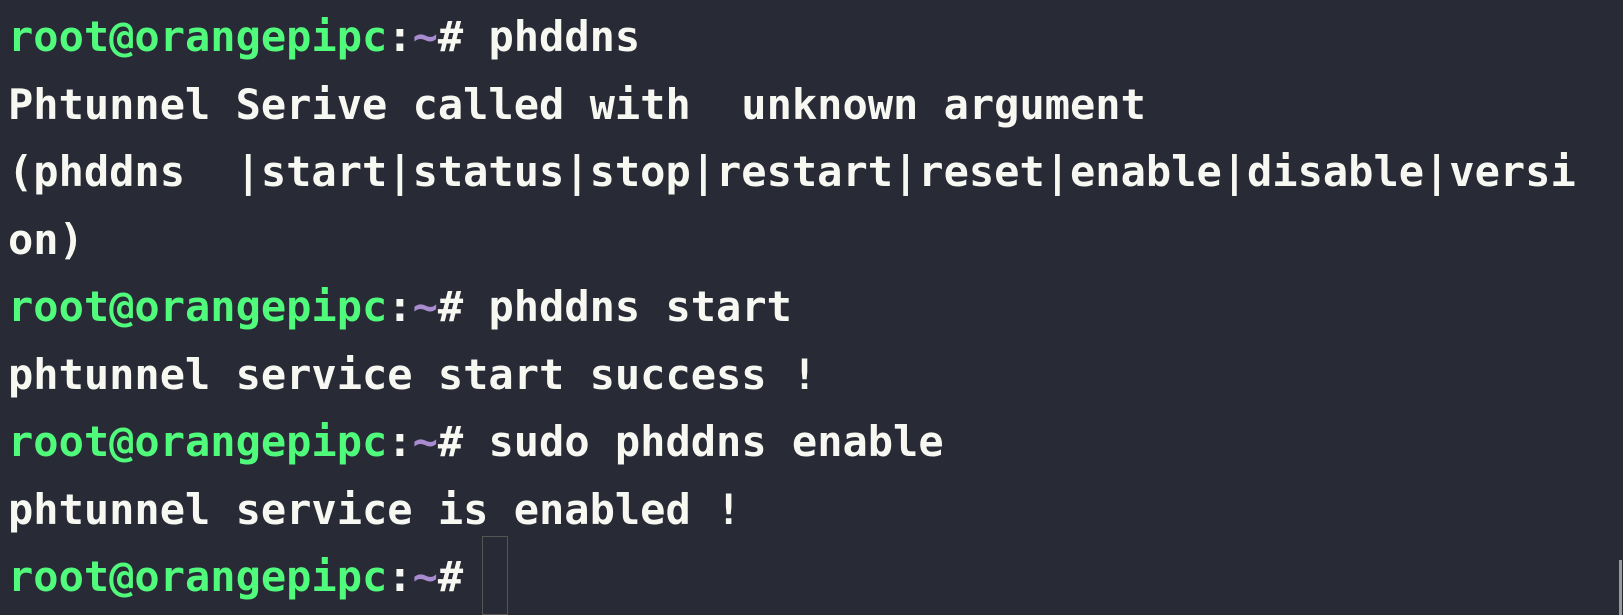 This screenshot has height=615, width=1623. I want to click on prompt-line: root@orangepipc:~# sudo phddns enable, so click(792, 442).